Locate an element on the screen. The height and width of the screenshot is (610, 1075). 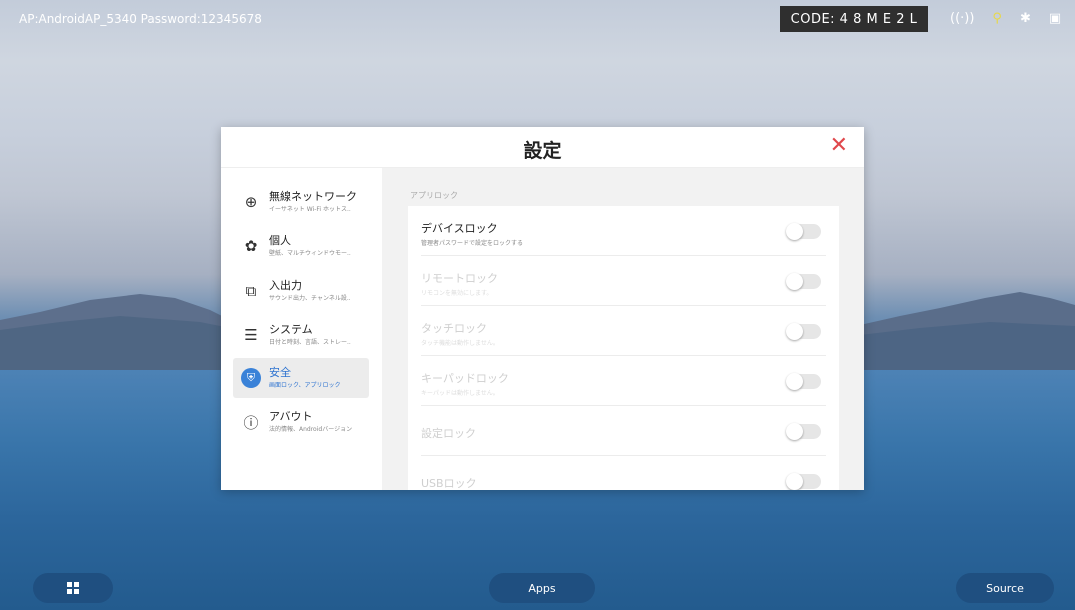
setting-row-touch-lock: タッチロック タッチ機能は動作しません。 is located at coordinates (623, 331).